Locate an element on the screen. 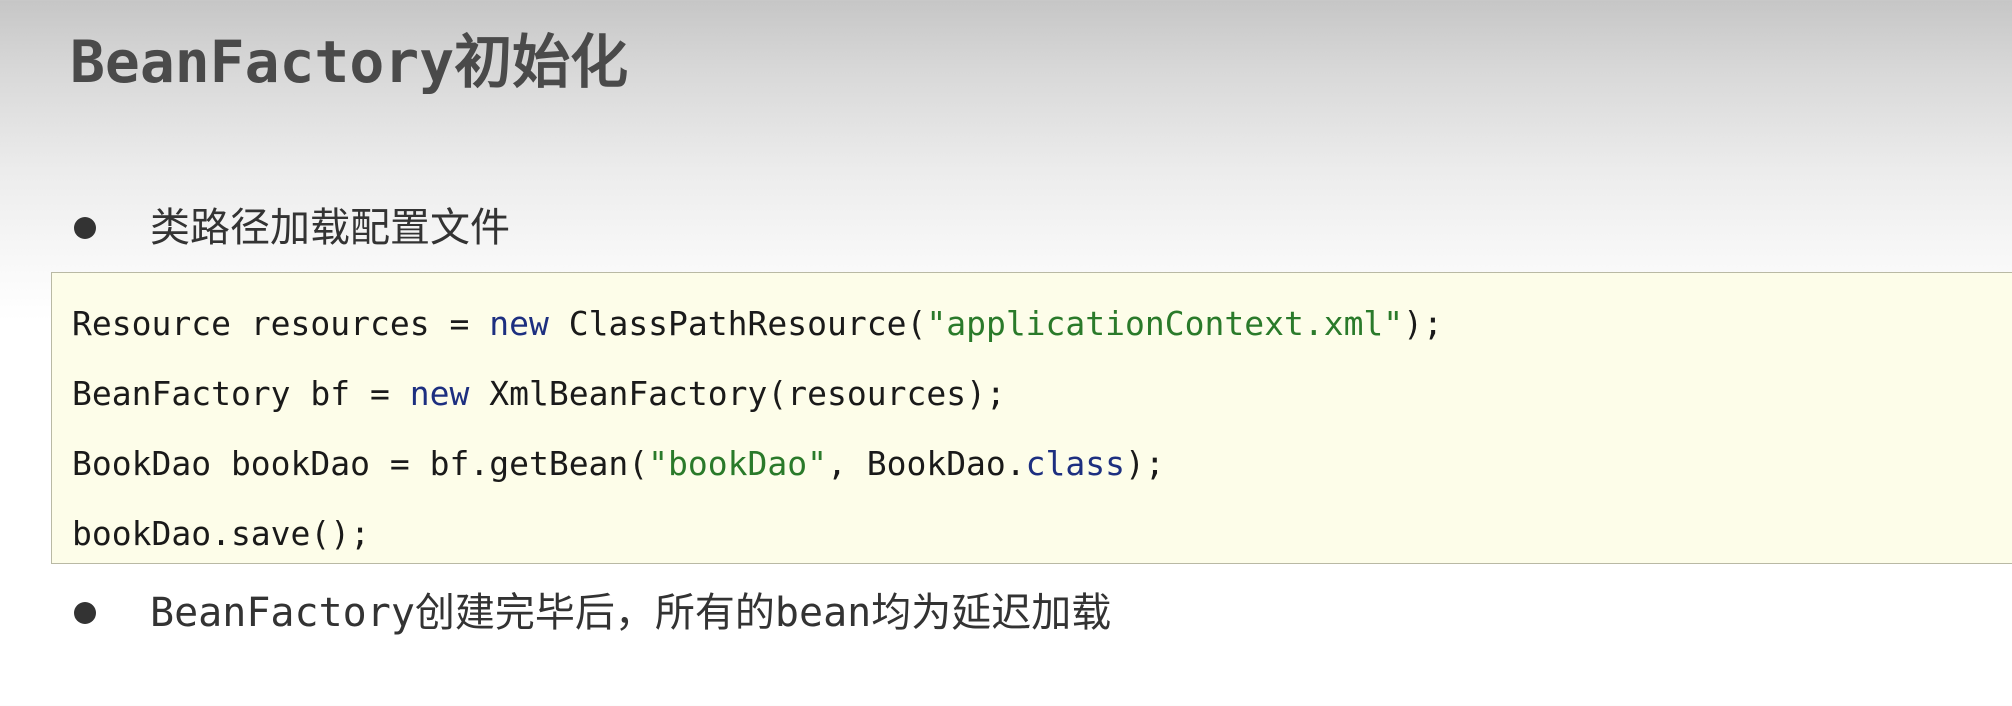 Image resolution: width=2012 pixels, height=706 pixels. code-string: "bookDao" is located at coordinates (737, 463).